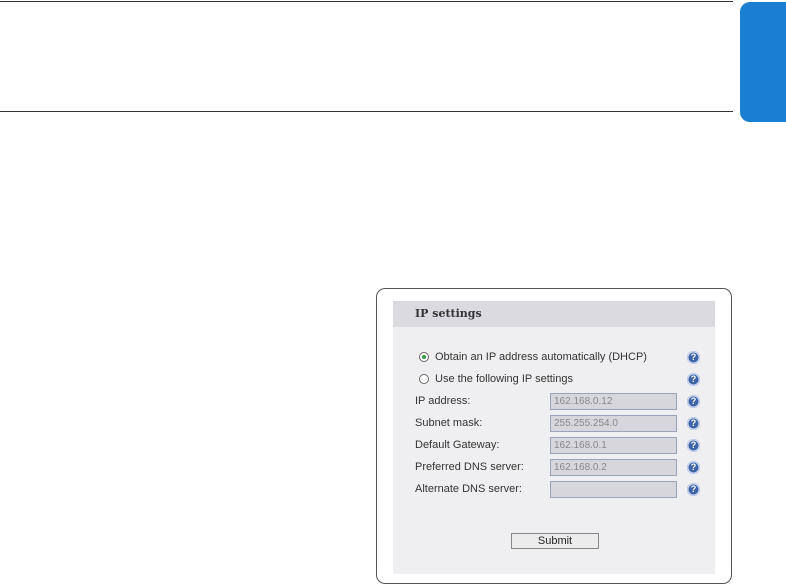  Describe the element at coordinates (424, 357) in the screenshot. I see `dhcp-radio` at that location.